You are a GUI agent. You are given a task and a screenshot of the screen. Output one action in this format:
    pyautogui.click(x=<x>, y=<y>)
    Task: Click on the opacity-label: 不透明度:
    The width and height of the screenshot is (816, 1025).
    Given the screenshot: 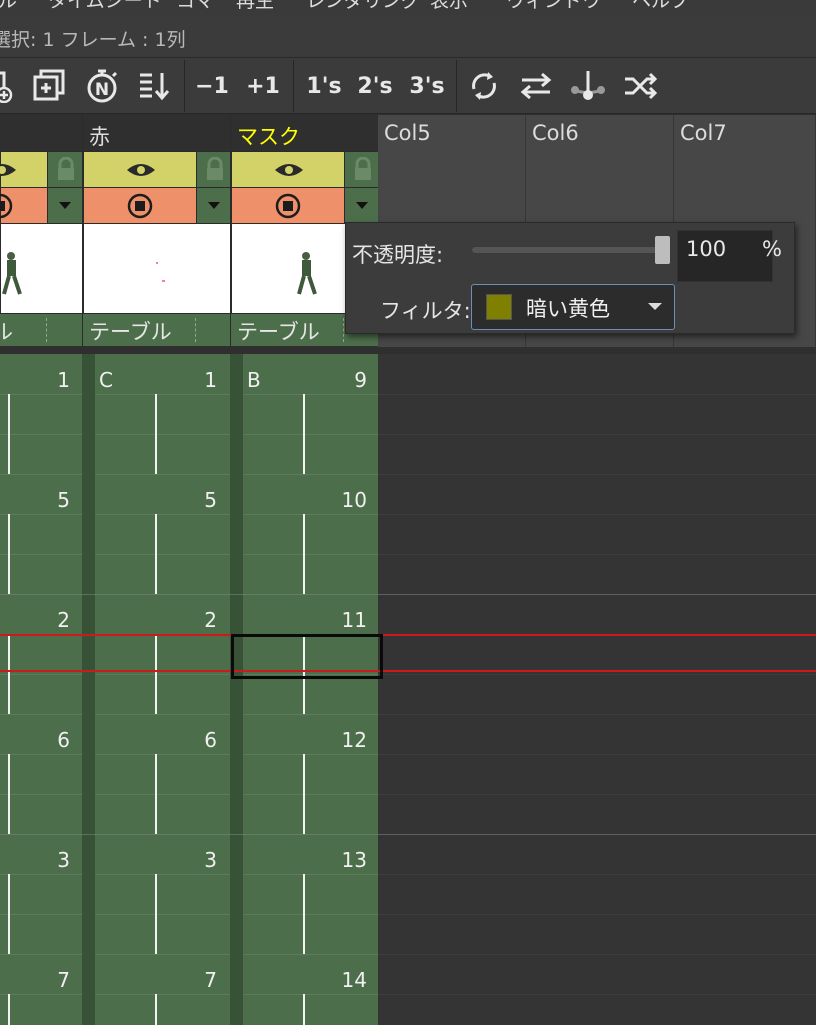 What is the action you would take?
    pyautogui.click(x=398, y=255)
    